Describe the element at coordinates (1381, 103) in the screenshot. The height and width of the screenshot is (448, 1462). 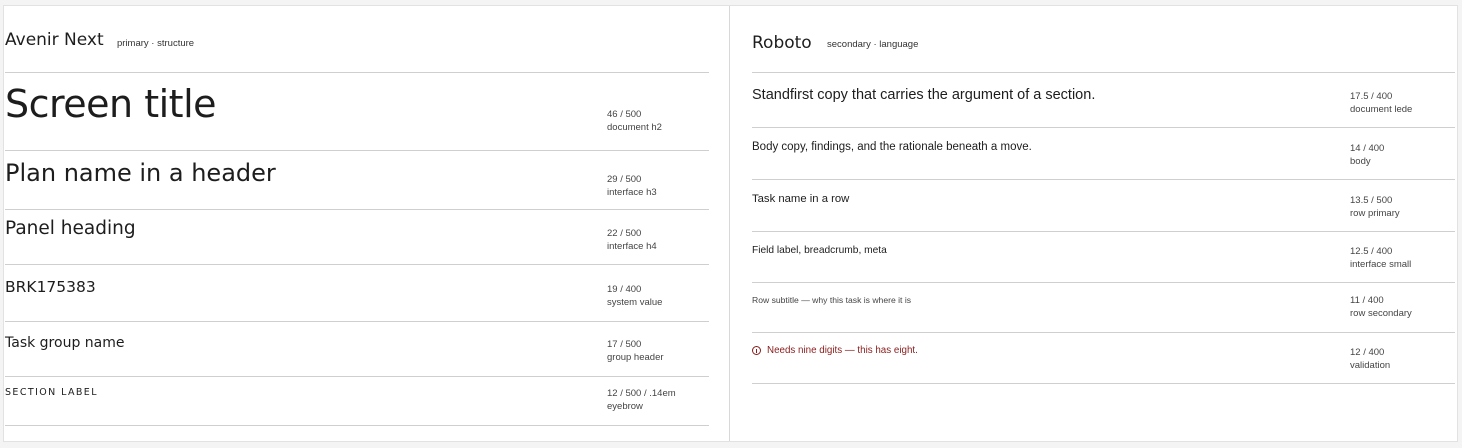
I see `type-spec: 17.5 / 400 document lede` at that location.